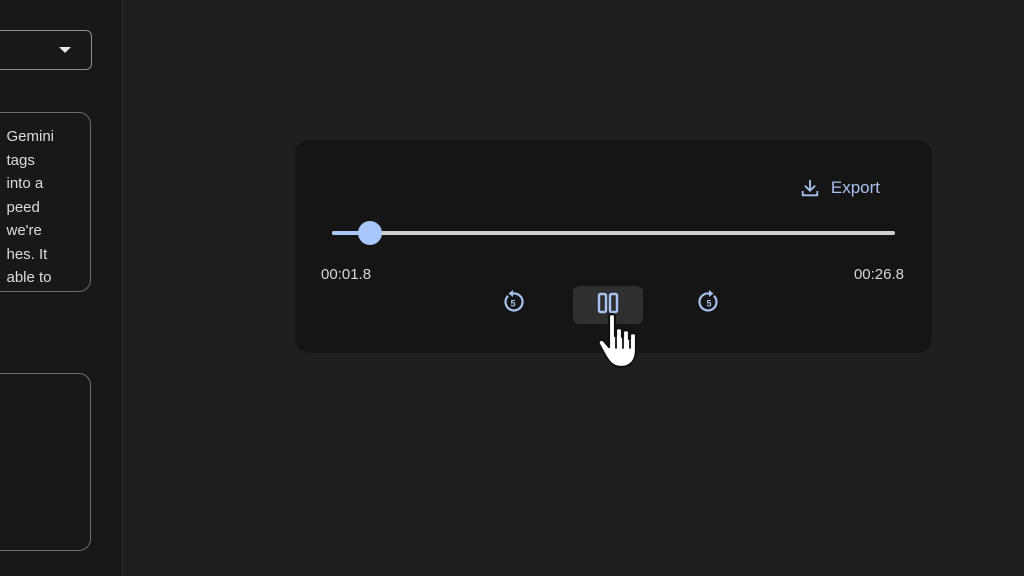 The height and width of the screenshot is (576, 1024). Describe the element at coordinates (30, 136) in the screenshot. I see `prompt-text-line: Gemini` at that location.